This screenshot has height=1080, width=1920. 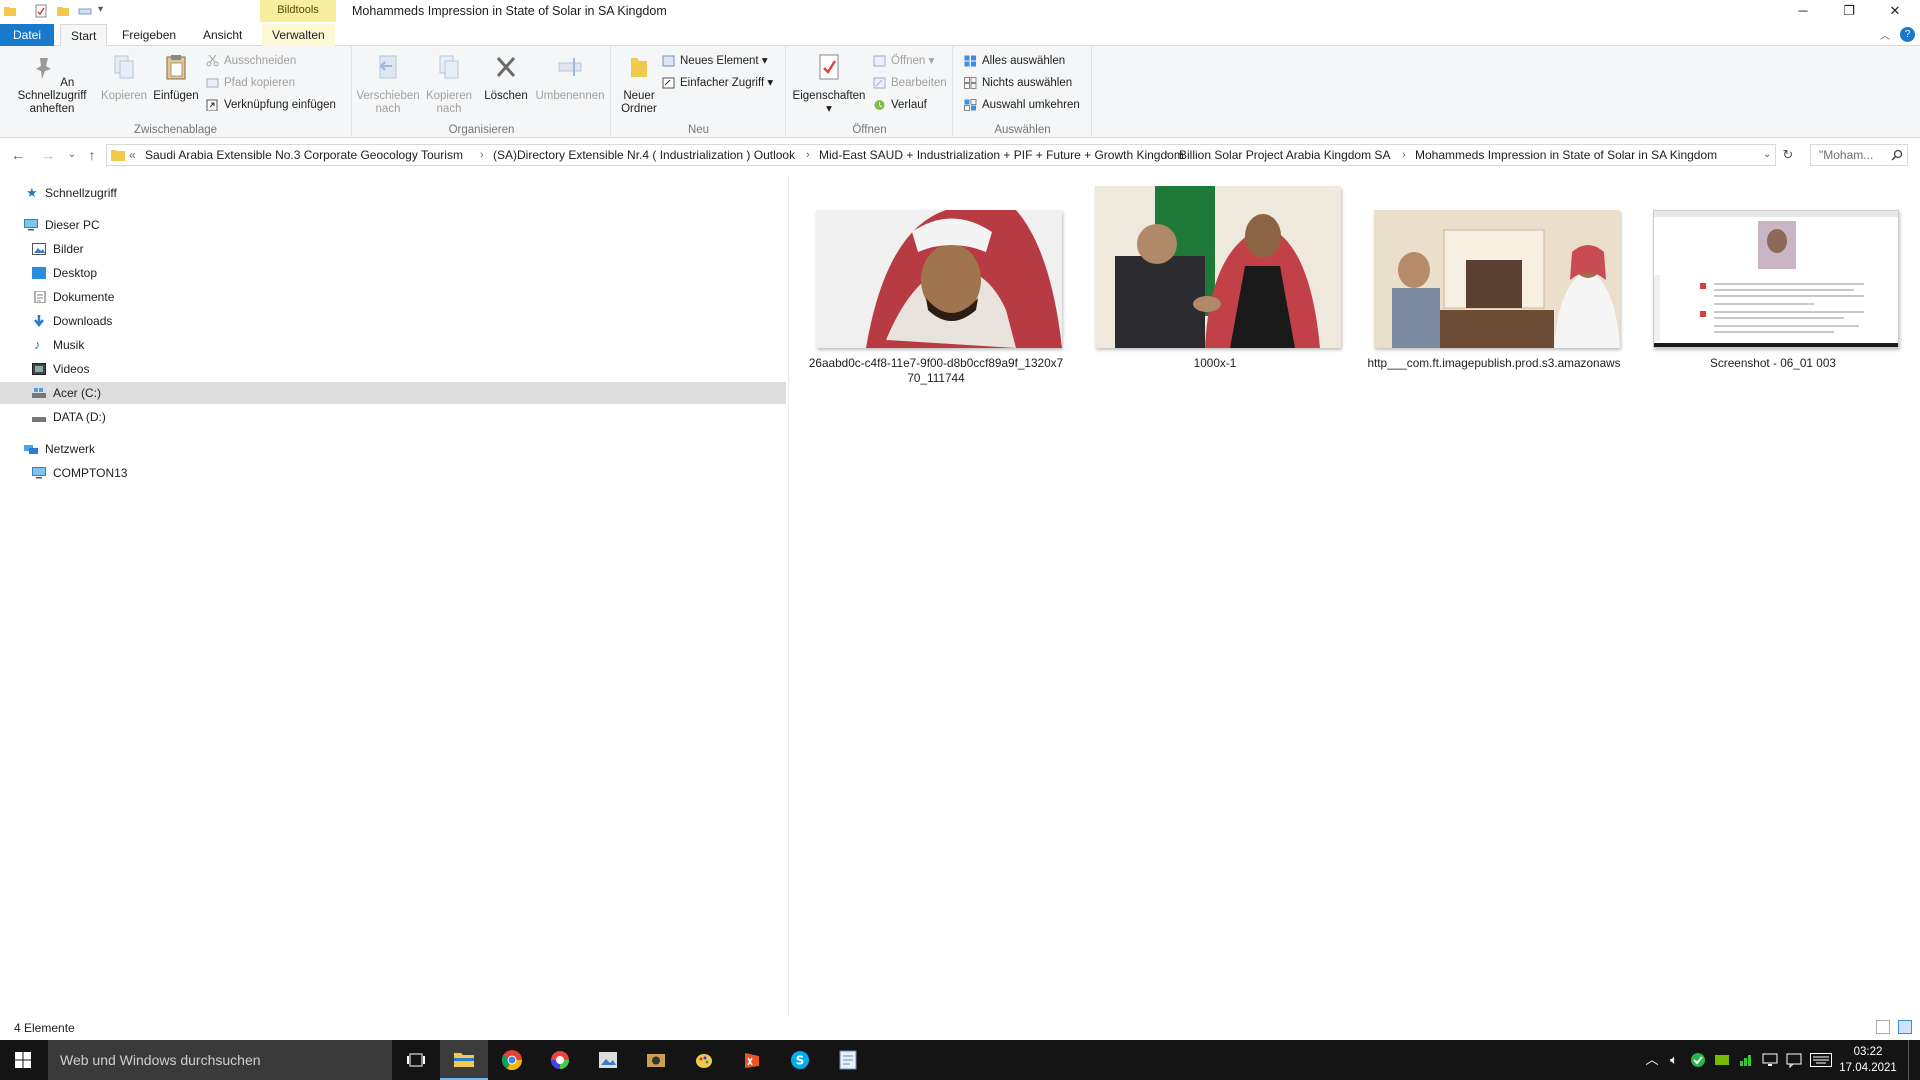 I want to click on paste-shortcut-button: Verknüpfung einfügen, so click(x=270, y=105).